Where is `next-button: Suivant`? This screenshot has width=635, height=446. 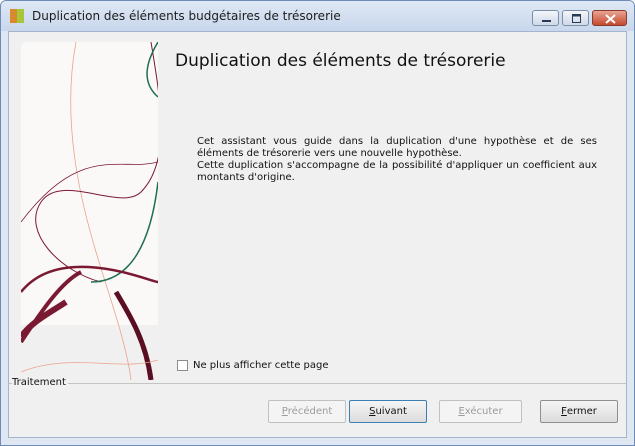 next-button: Suivant is located at coordinates (388, 411).